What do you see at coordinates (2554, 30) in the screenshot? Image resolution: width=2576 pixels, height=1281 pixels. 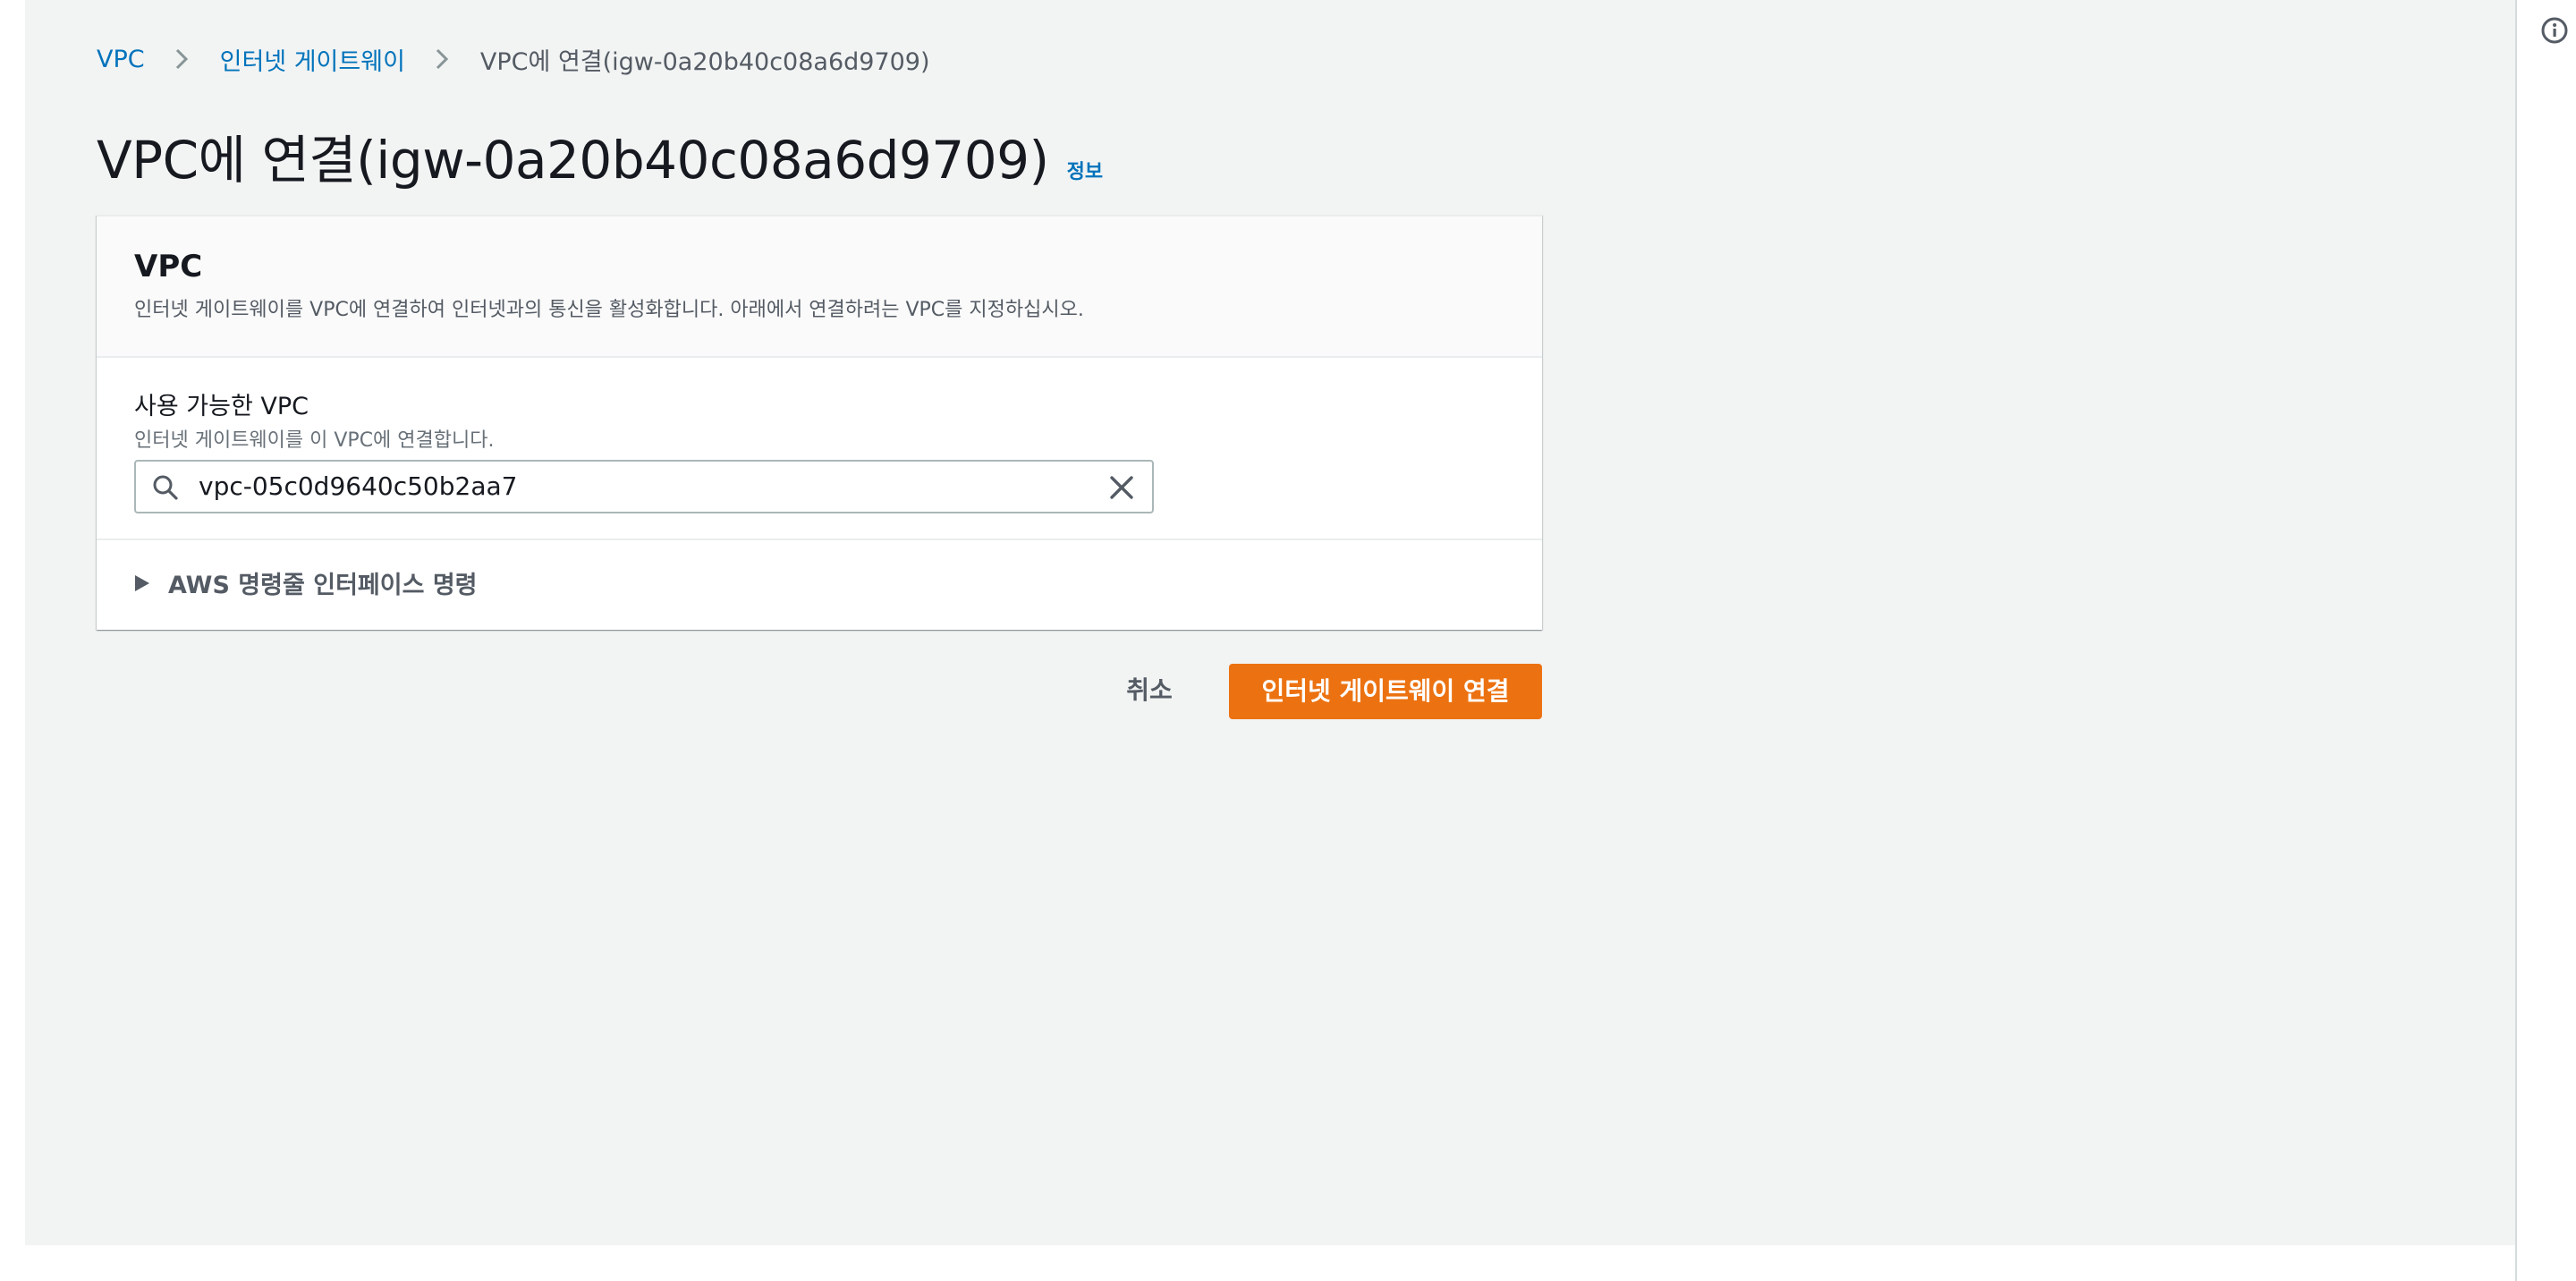 I see `info-icon` at bounding box center [2554, 30].